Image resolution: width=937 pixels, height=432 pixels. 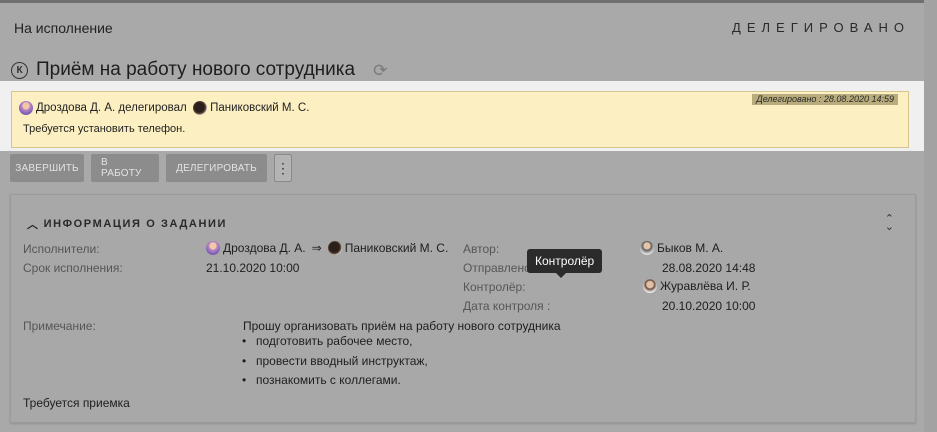 I want to click on in-work-button: В РАБОТУ, so click(x=125, y=168).